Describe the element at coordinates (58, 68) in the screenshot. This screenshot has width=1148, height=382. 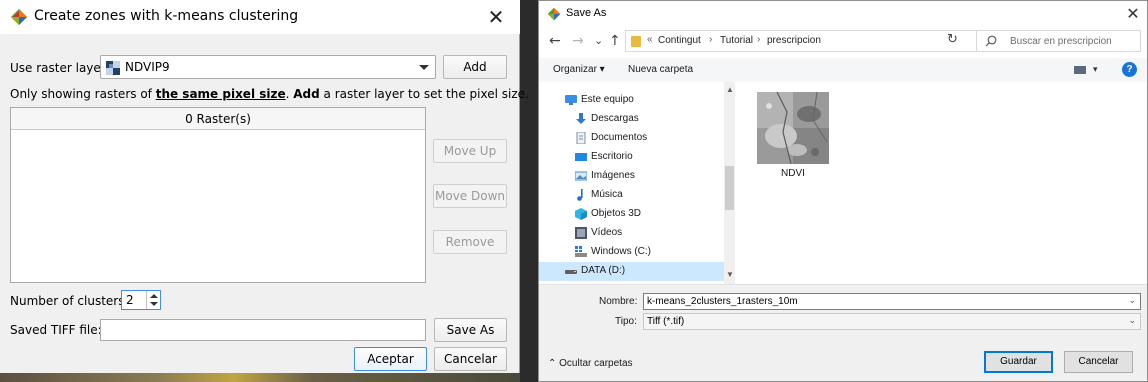
I see `raster-layer-label: Use raster layer` at that location.